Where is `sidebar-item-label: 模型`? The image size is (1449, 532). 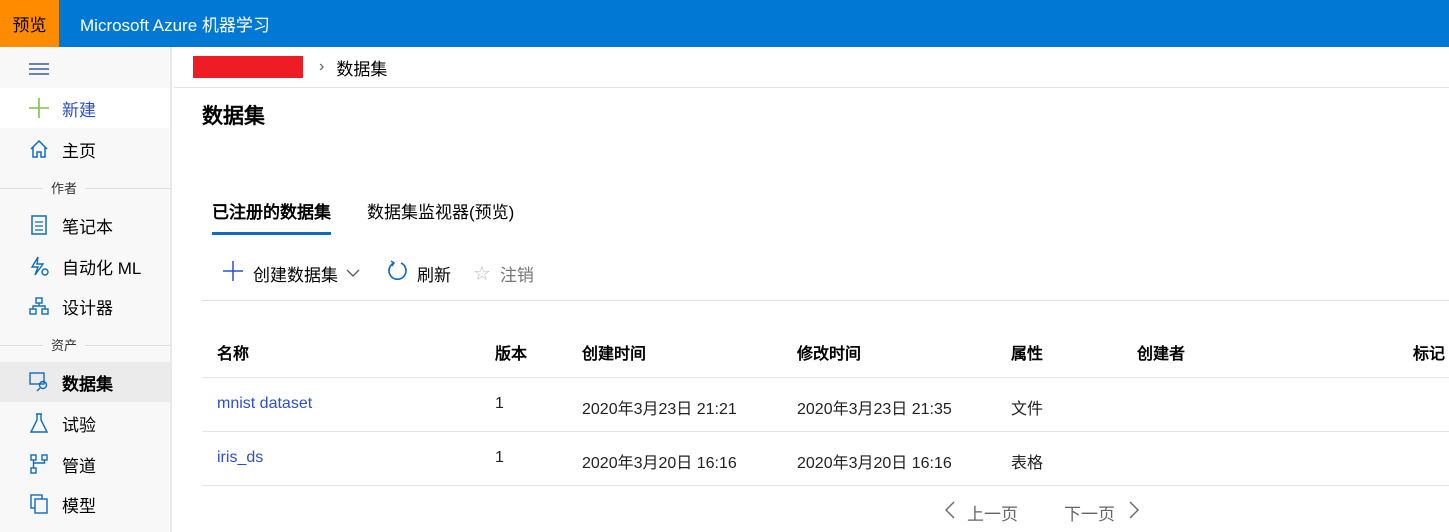
sidebar-item-label: 模型 is located at coordinates (79, 506).